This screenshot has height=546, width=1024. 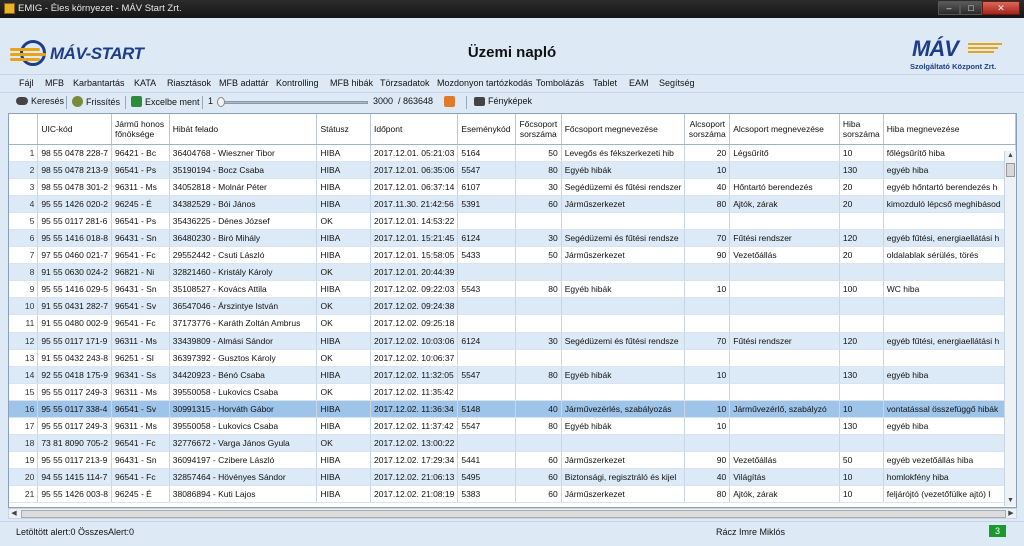 What do you see at coordinates (243, 129) in the screenshot?
I see `column-header: Hibát felado` at bounding box center [243, 129].